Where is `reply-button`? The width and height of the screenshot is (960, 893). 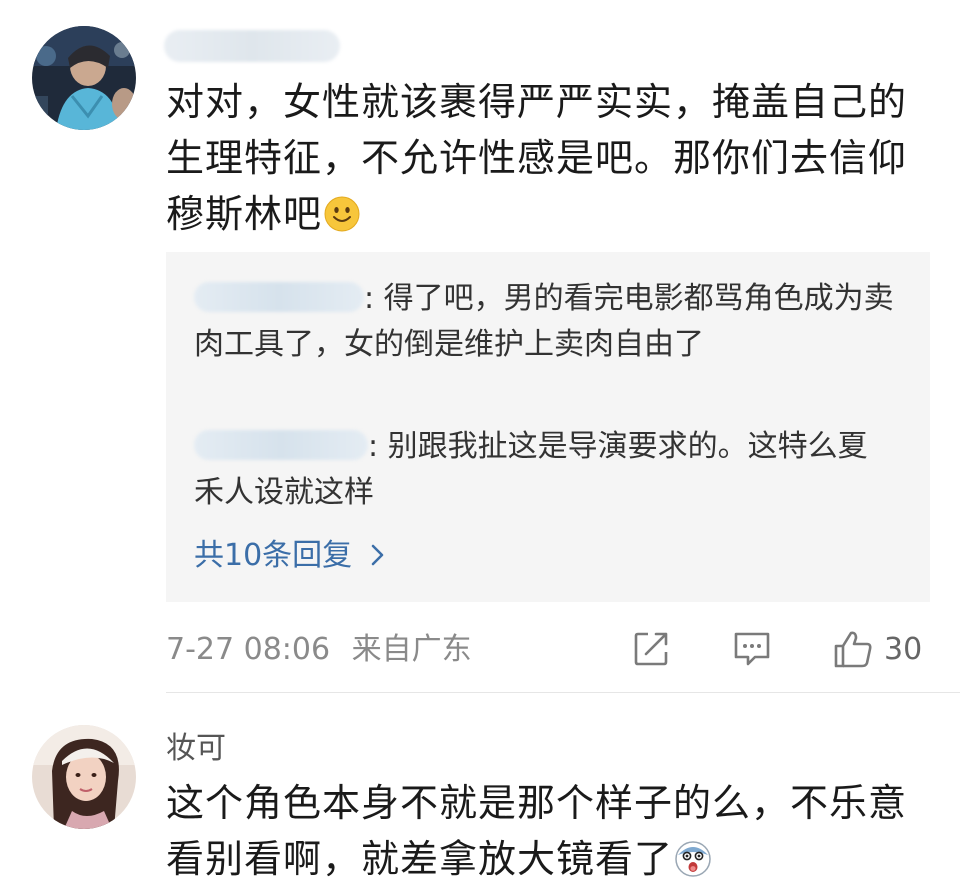 reply-button is located at coordinates (752, 649).